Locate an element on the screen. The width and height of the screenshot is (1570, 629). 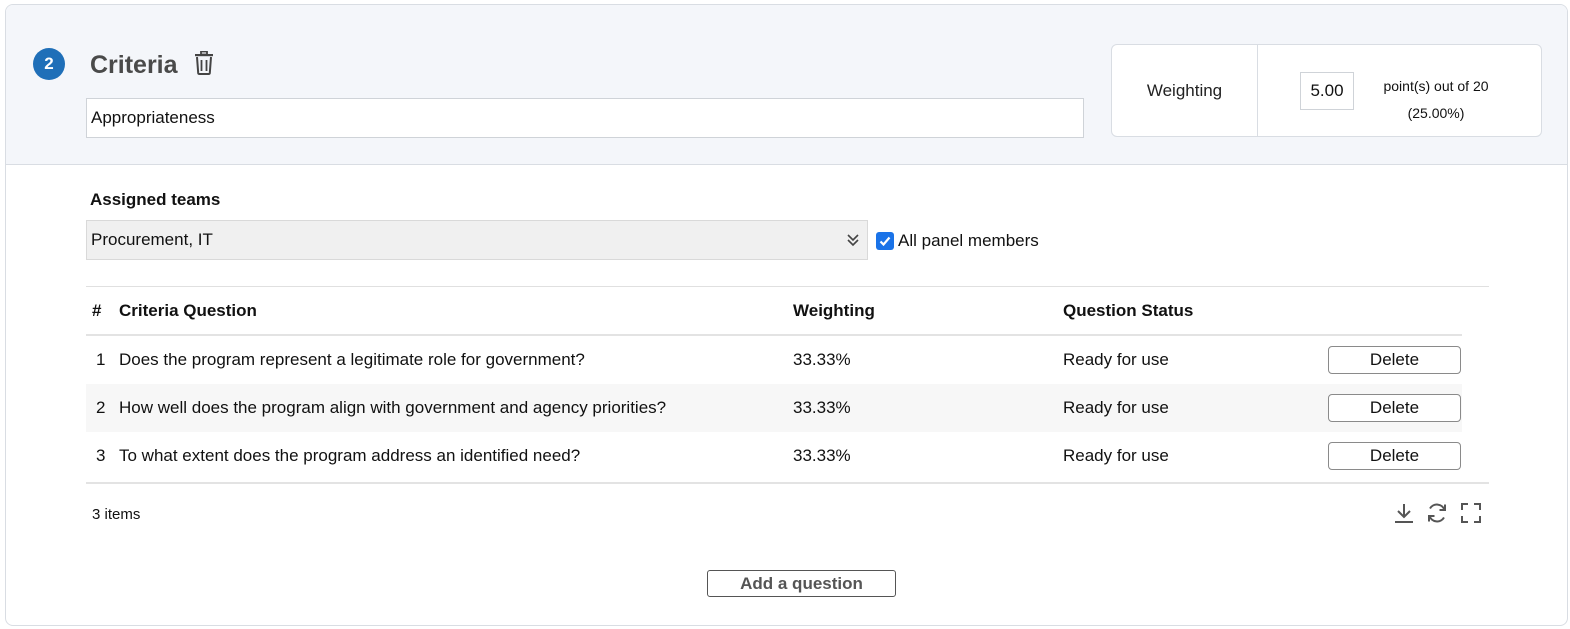
weighting-percent-text: (25.00%) is located at coordinates (1436, 113).